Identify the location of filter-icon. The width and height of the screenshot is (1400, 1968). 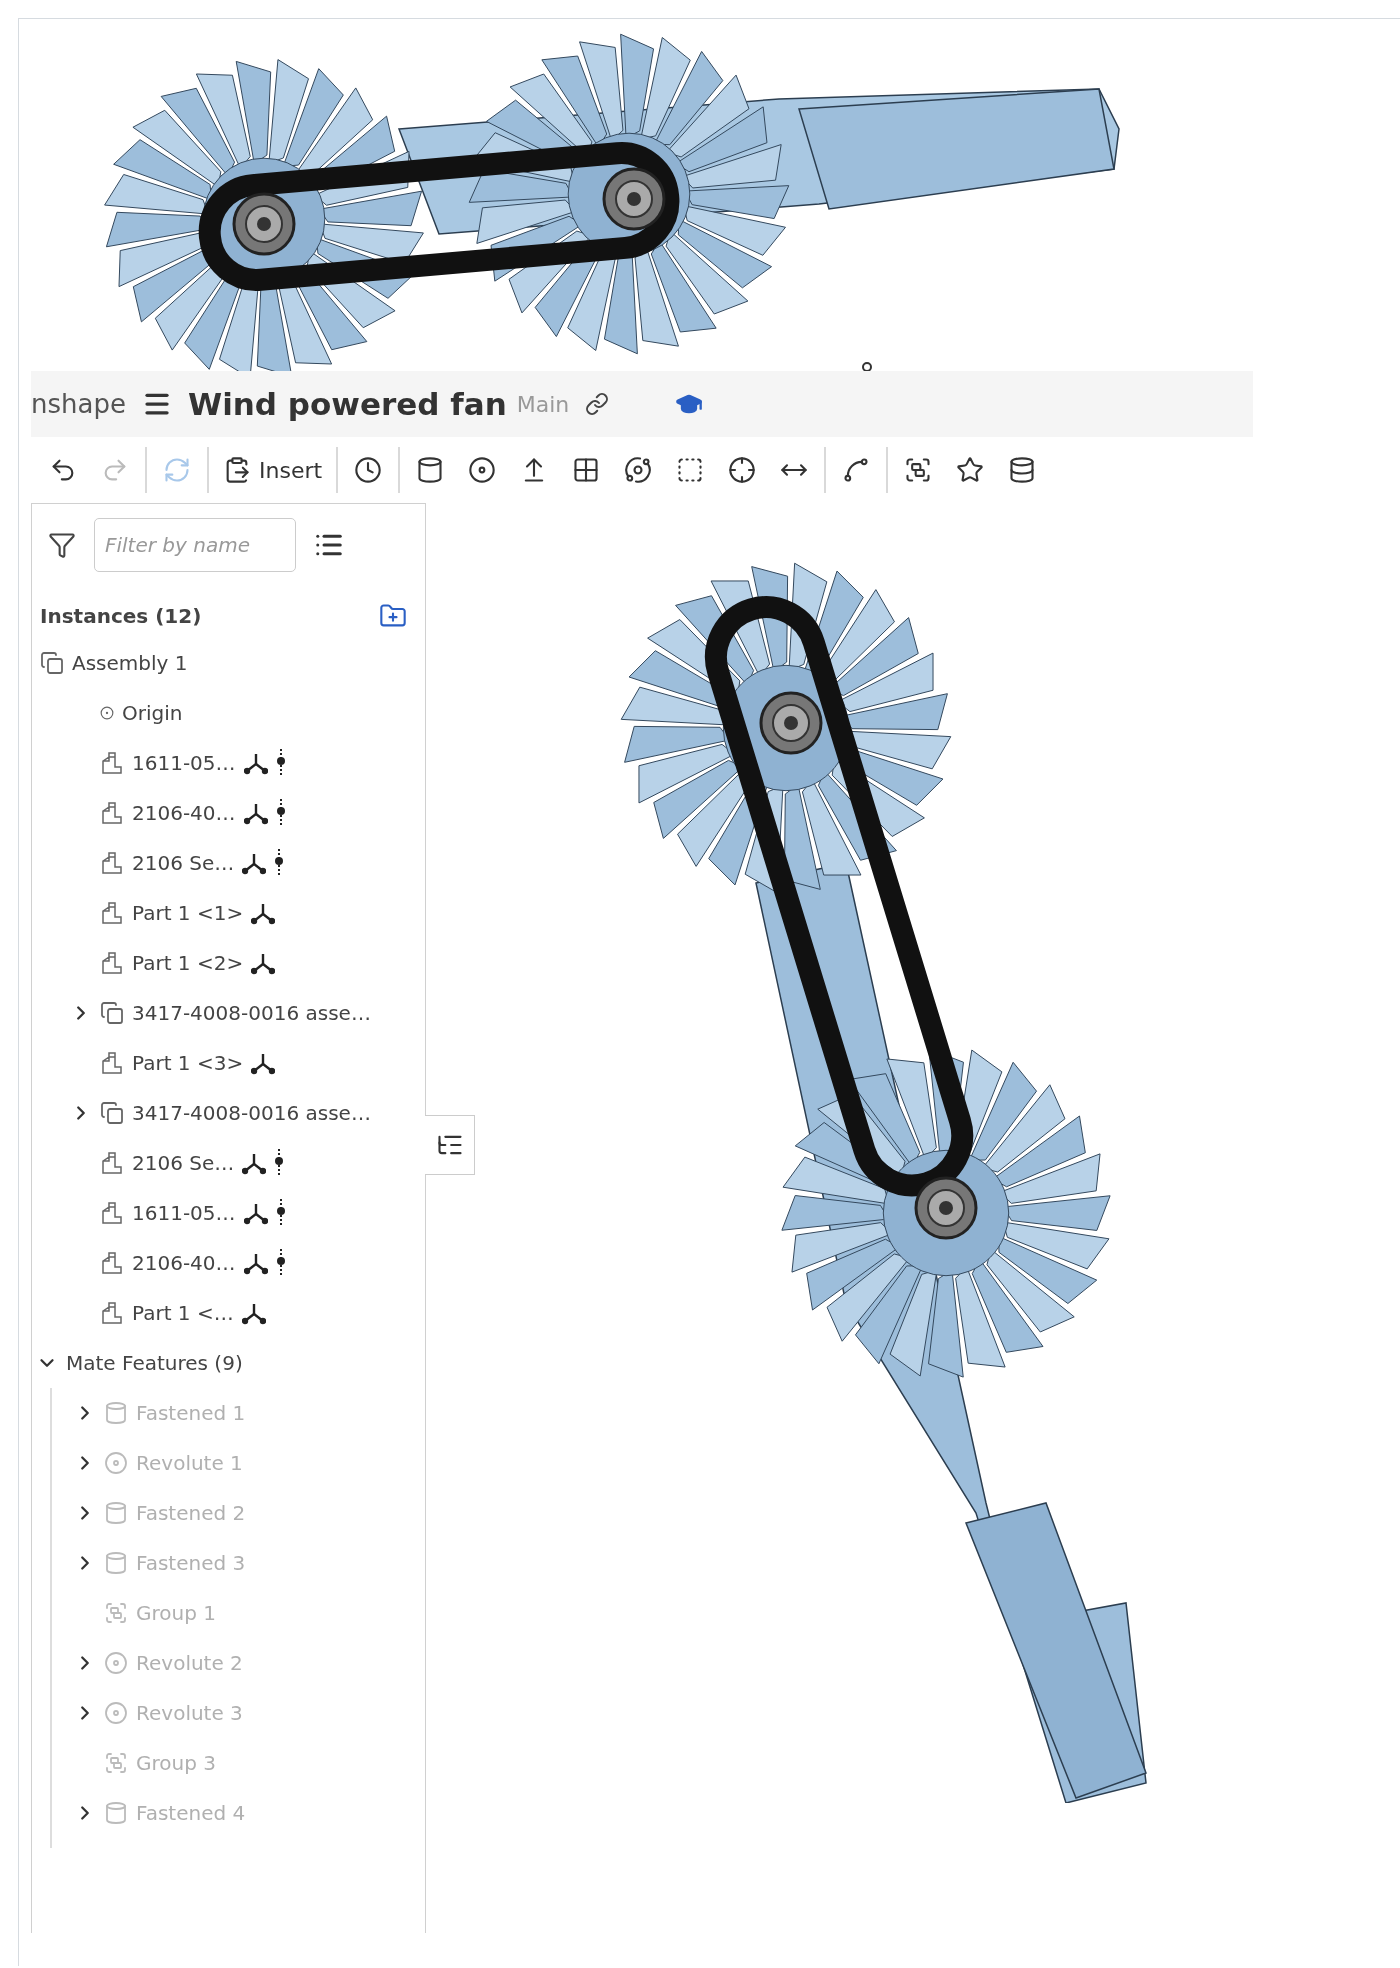
(62, 545).